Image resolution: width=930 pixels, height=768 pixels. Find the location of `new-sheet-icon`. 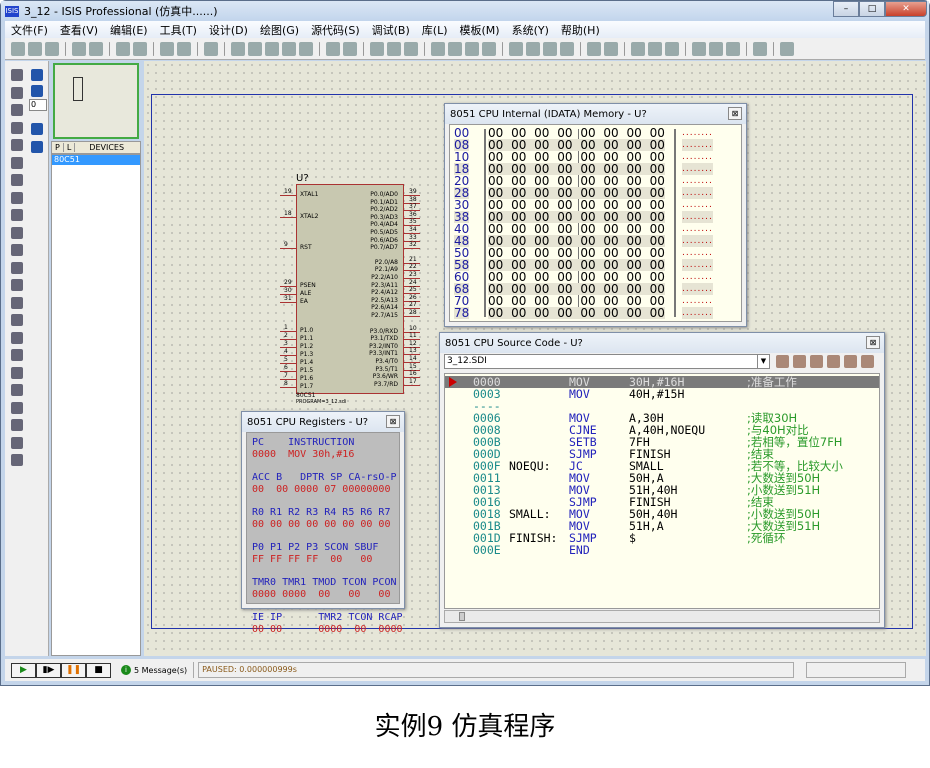

new-sheet-icon is located at coordinates (655, 48).